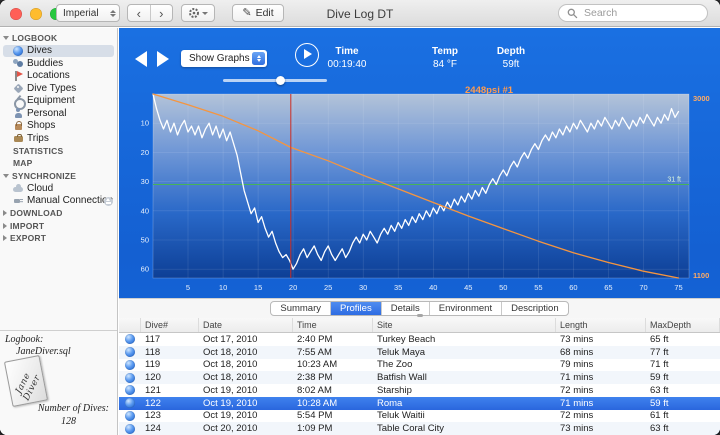  I want to click on tab-description: Description, so click(535, 308).